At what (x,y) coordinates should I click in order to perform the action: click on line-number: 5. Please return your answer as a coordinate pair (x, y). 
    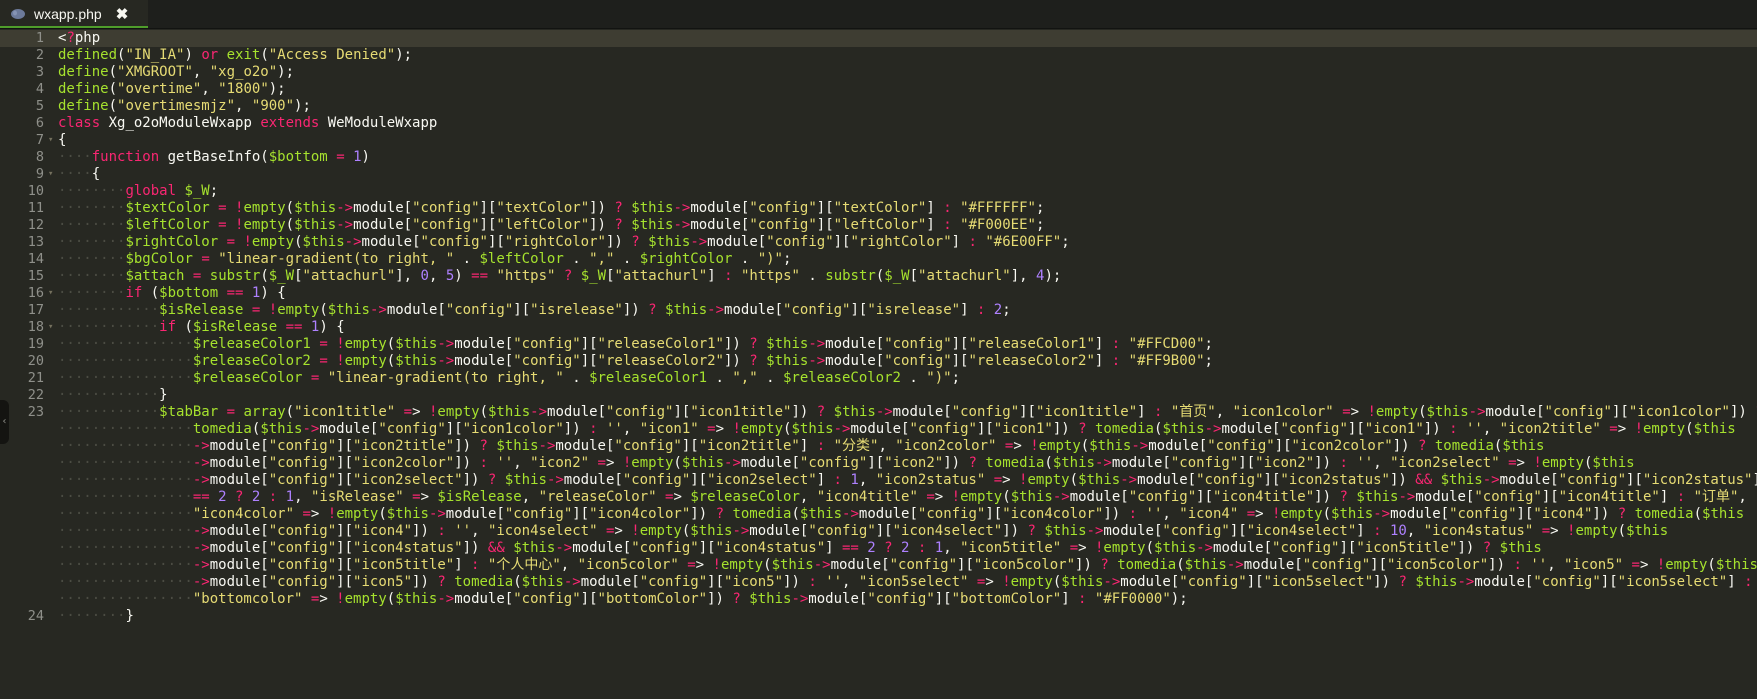
    Looking at the image, I should click on (39, 106).